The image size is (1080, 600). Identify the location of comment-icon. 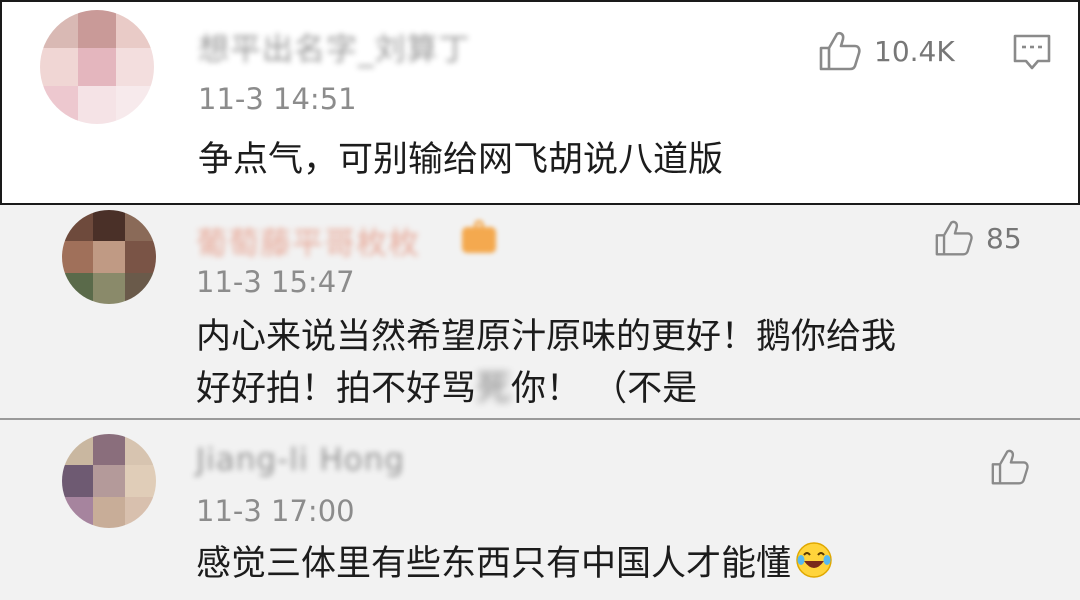
(1032, 52).